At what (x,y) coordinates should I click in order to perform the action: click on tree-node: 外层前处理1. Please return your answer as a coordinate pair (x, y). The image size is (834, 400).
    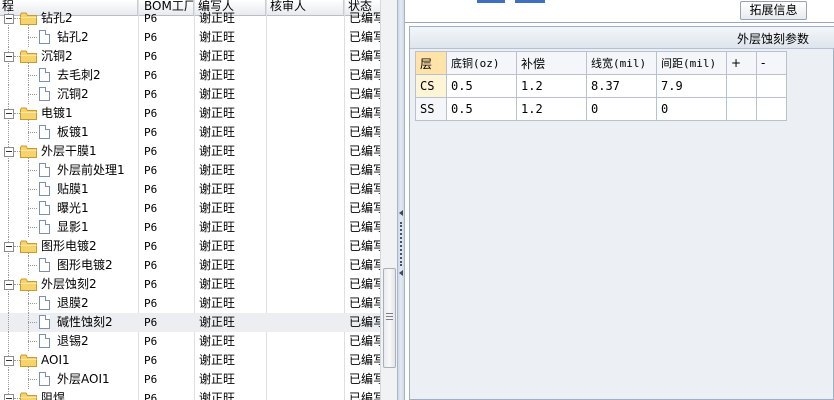
    Looking at the image, I should click on (69, 170).